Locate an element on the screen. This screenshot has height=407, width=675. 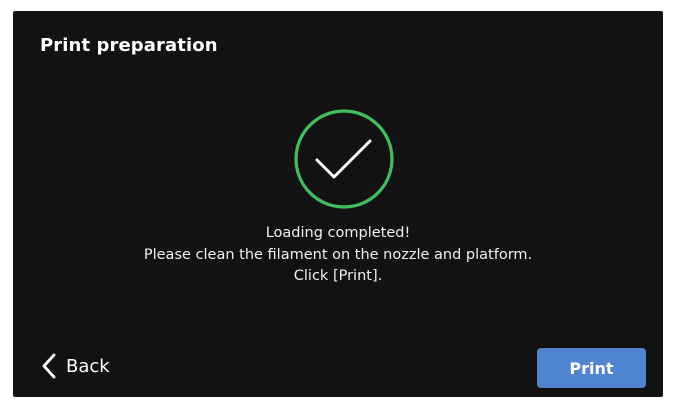
chevron-left-icon is located at coordinates (49, 366).